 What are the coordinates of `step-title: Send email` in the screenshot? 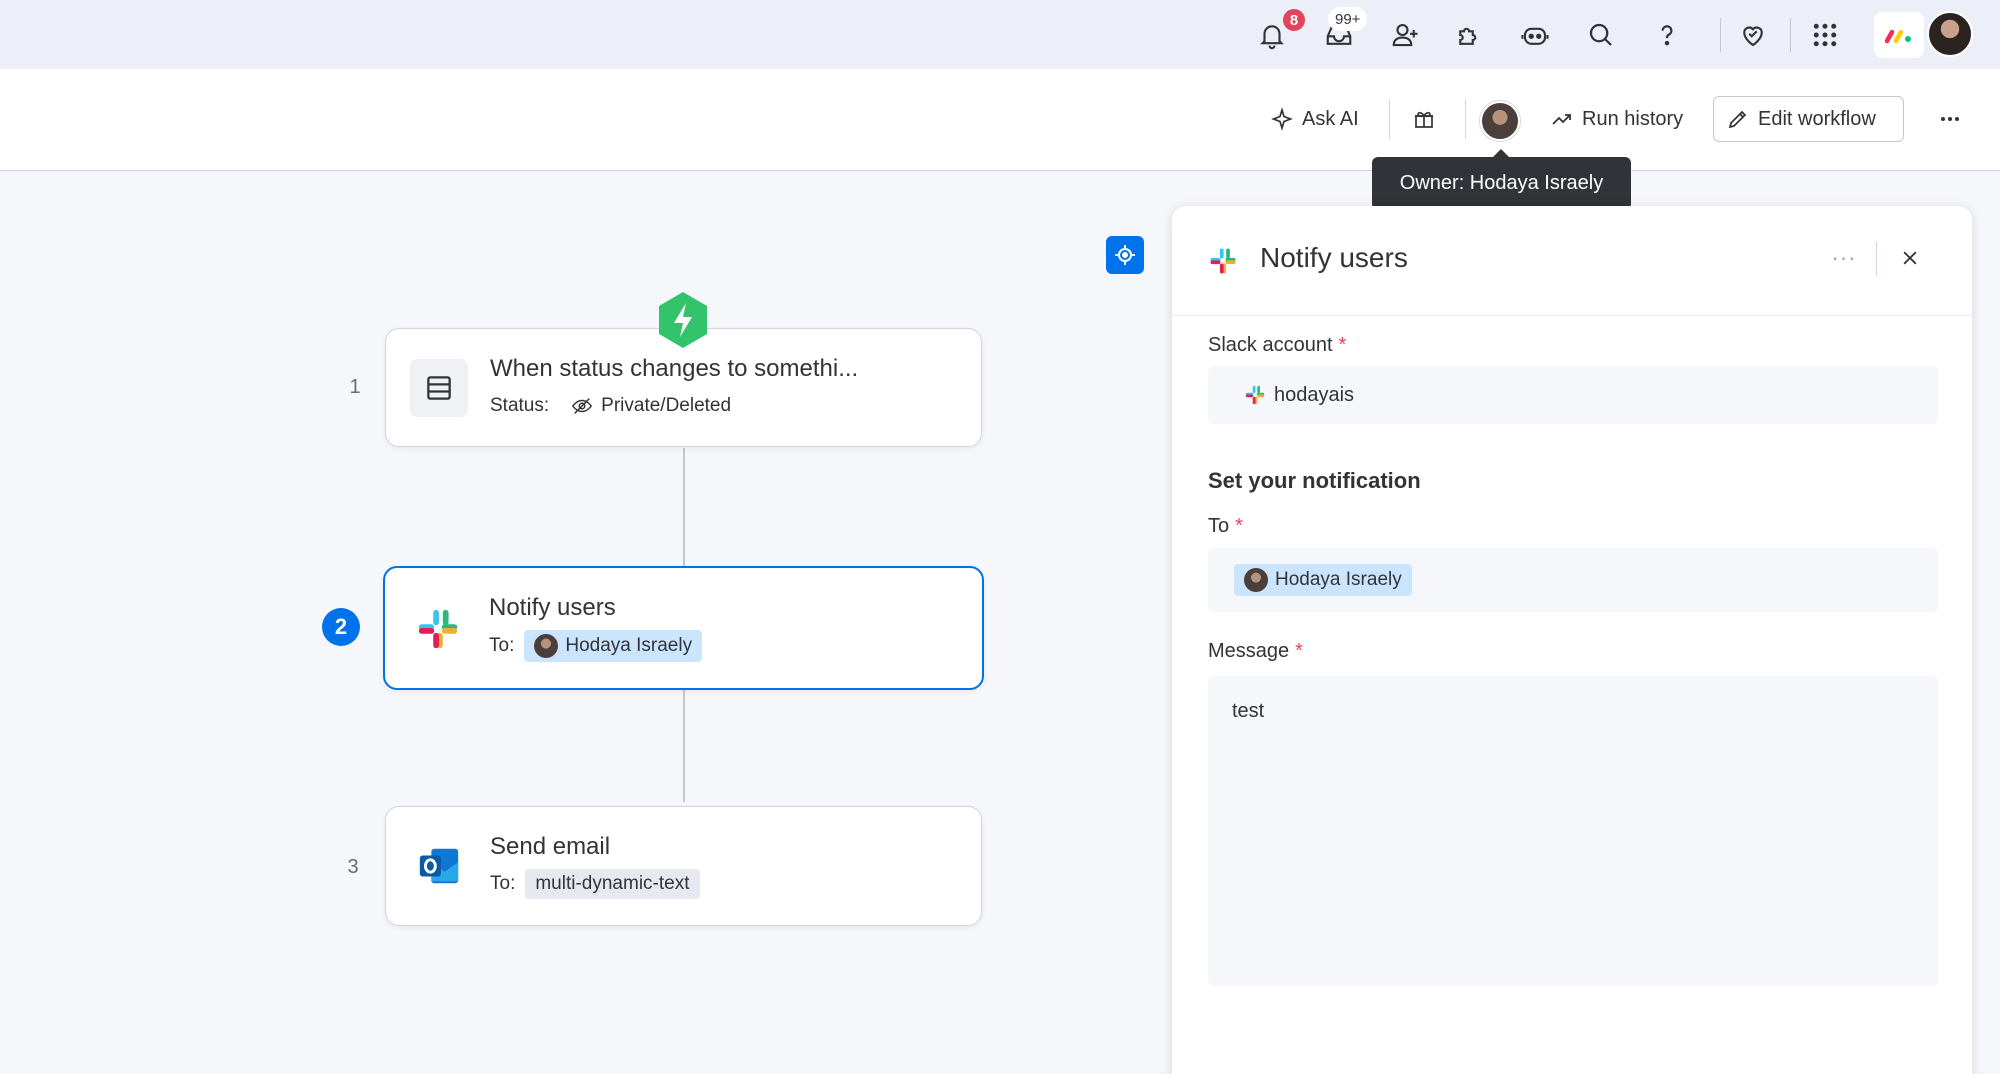 It's located at (550, 846).